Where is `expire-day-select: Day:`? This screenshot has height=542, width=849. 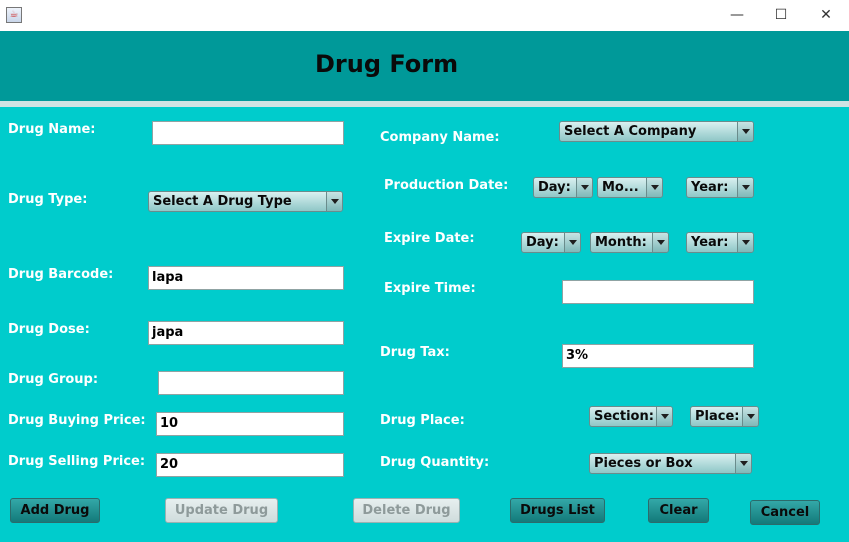
expire-day-select: Day: is located at coordinates (551, 242).